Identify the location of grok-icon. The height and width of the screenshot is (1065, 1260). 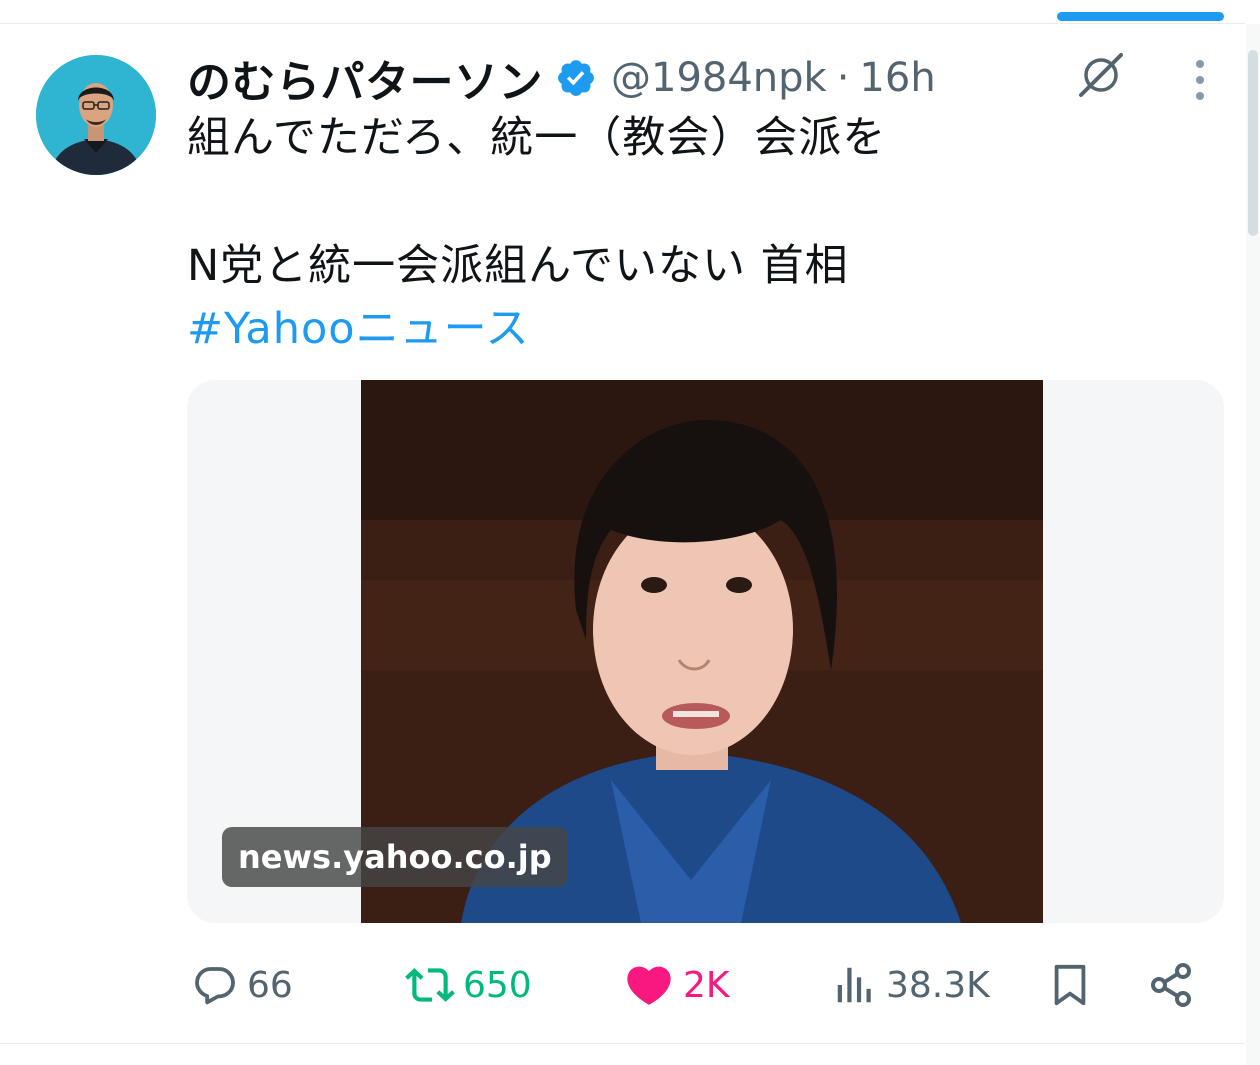
(1101, 75).